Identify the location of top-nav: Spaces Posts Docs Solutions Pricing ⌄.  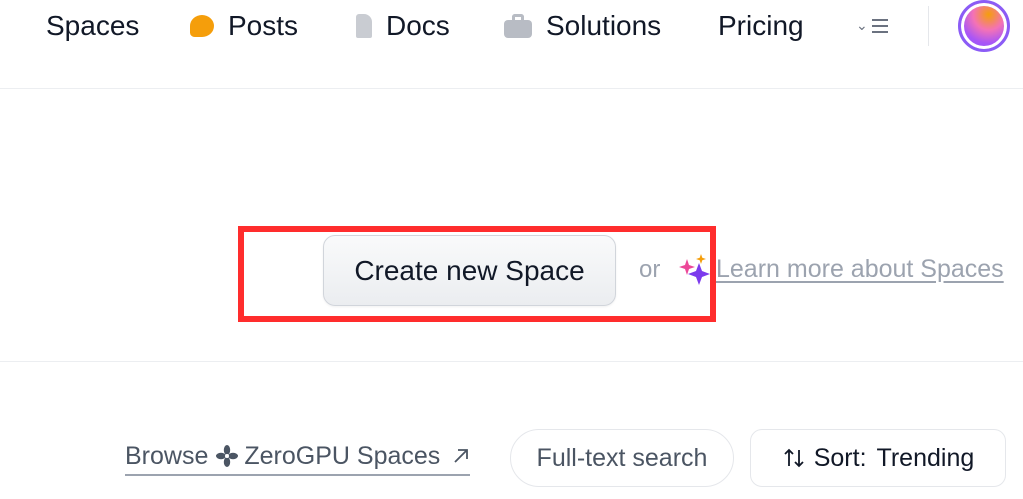
(511, 28).